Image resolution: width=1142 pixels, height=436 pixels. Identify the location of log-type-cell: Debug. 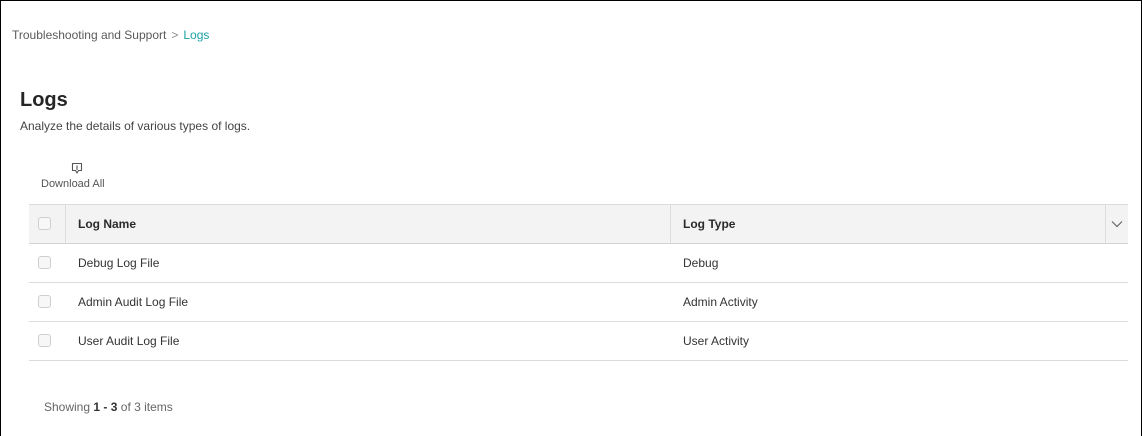
(888, 263).